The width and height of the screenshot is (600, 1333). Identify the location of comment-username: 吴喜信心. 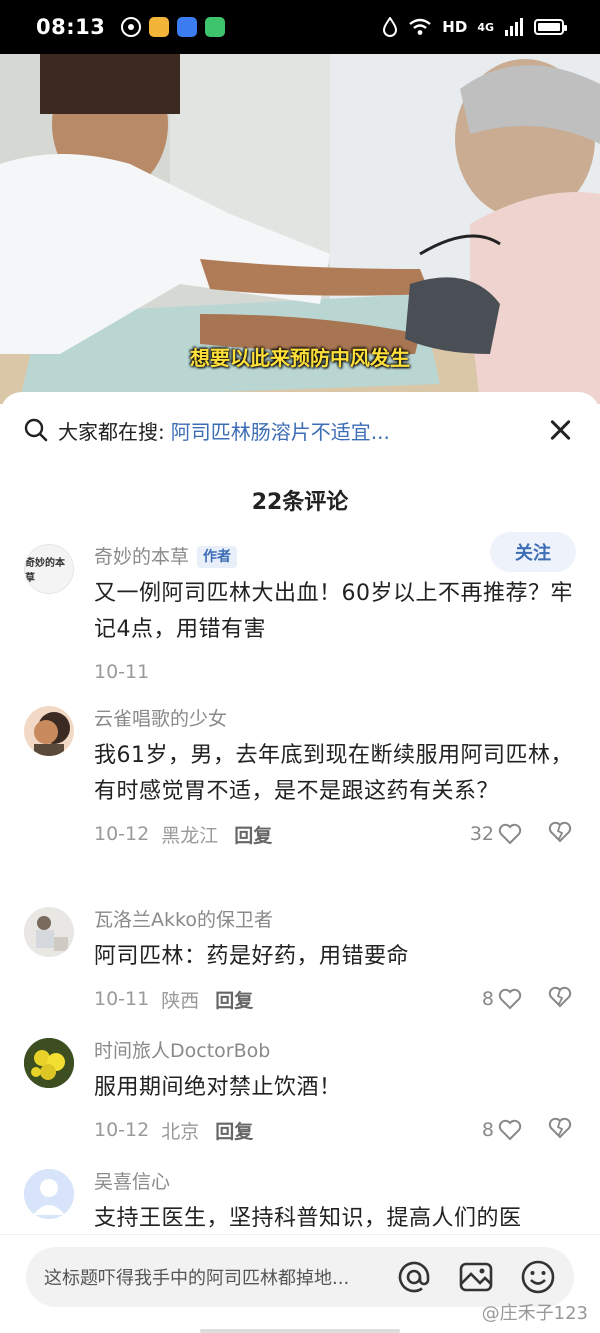
(335, 1182).